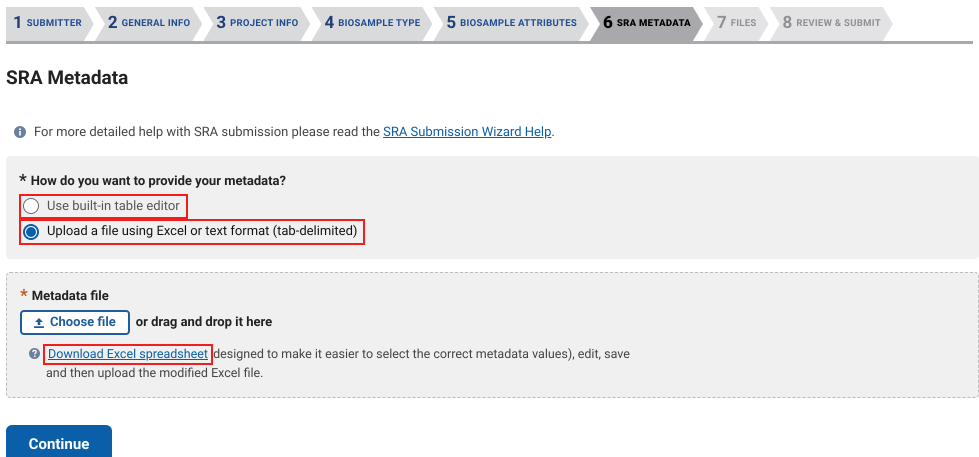 The height and width of the screenshot is (457, 979). Describe the element at coordinates (338, 364) in the screenshot. I see `download-note: Download Excel spreadsheet designed to make it easier to select the correct metadata values), edit, save and then upload the modified Excel file.` at that location.